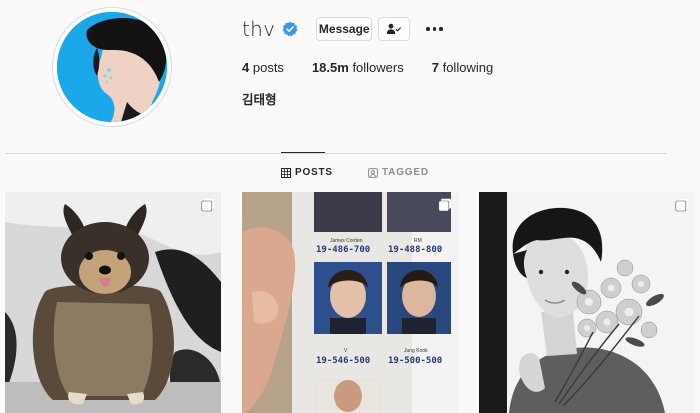 The height and width of the screenshot is (413, 700). What do you see at coordinates (415, 250) in the screenshot?
I see `sticker-number-2: 19-488-800` at bounding box center [415, 250].